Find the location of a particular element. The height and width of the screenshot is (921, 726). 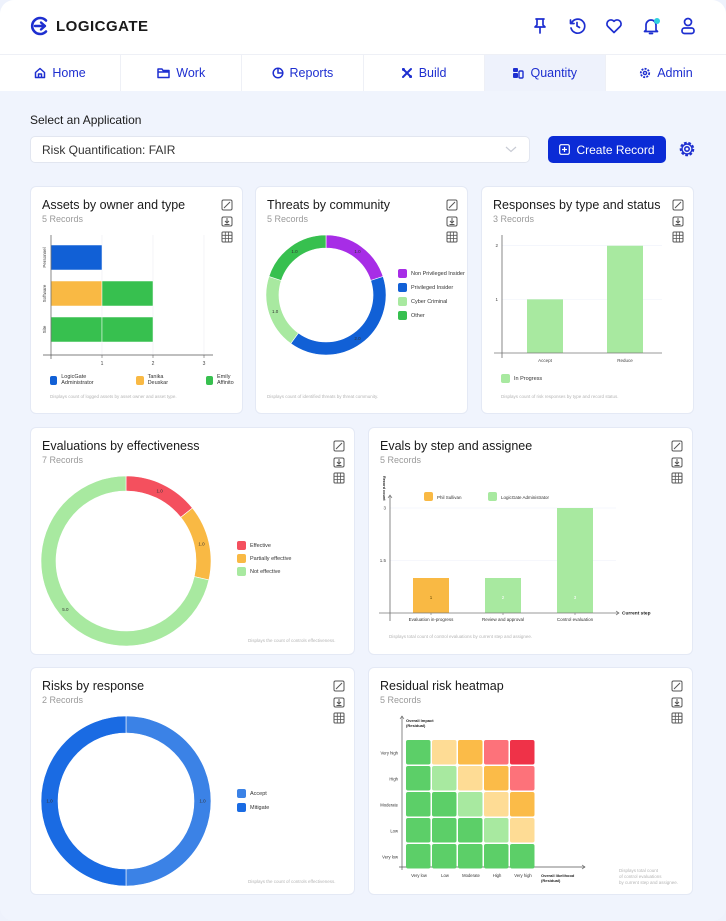

legend-item: Effective is located at coordinates (264, 545).